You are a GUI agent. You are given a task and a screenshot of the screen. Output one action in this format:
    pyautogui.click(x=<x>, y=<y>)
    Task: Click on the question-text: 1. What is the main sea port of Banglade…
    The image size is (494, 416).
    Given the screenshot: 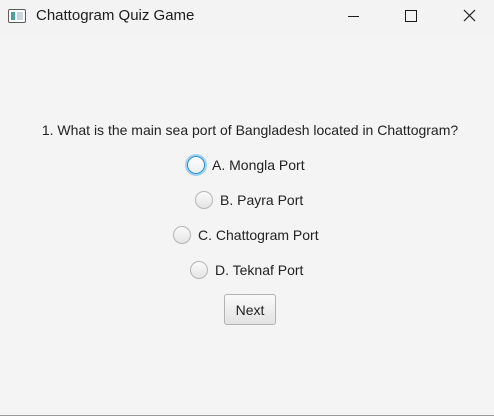 What is the action you would take?
    pyautogui.click(x=250, y=130)
    